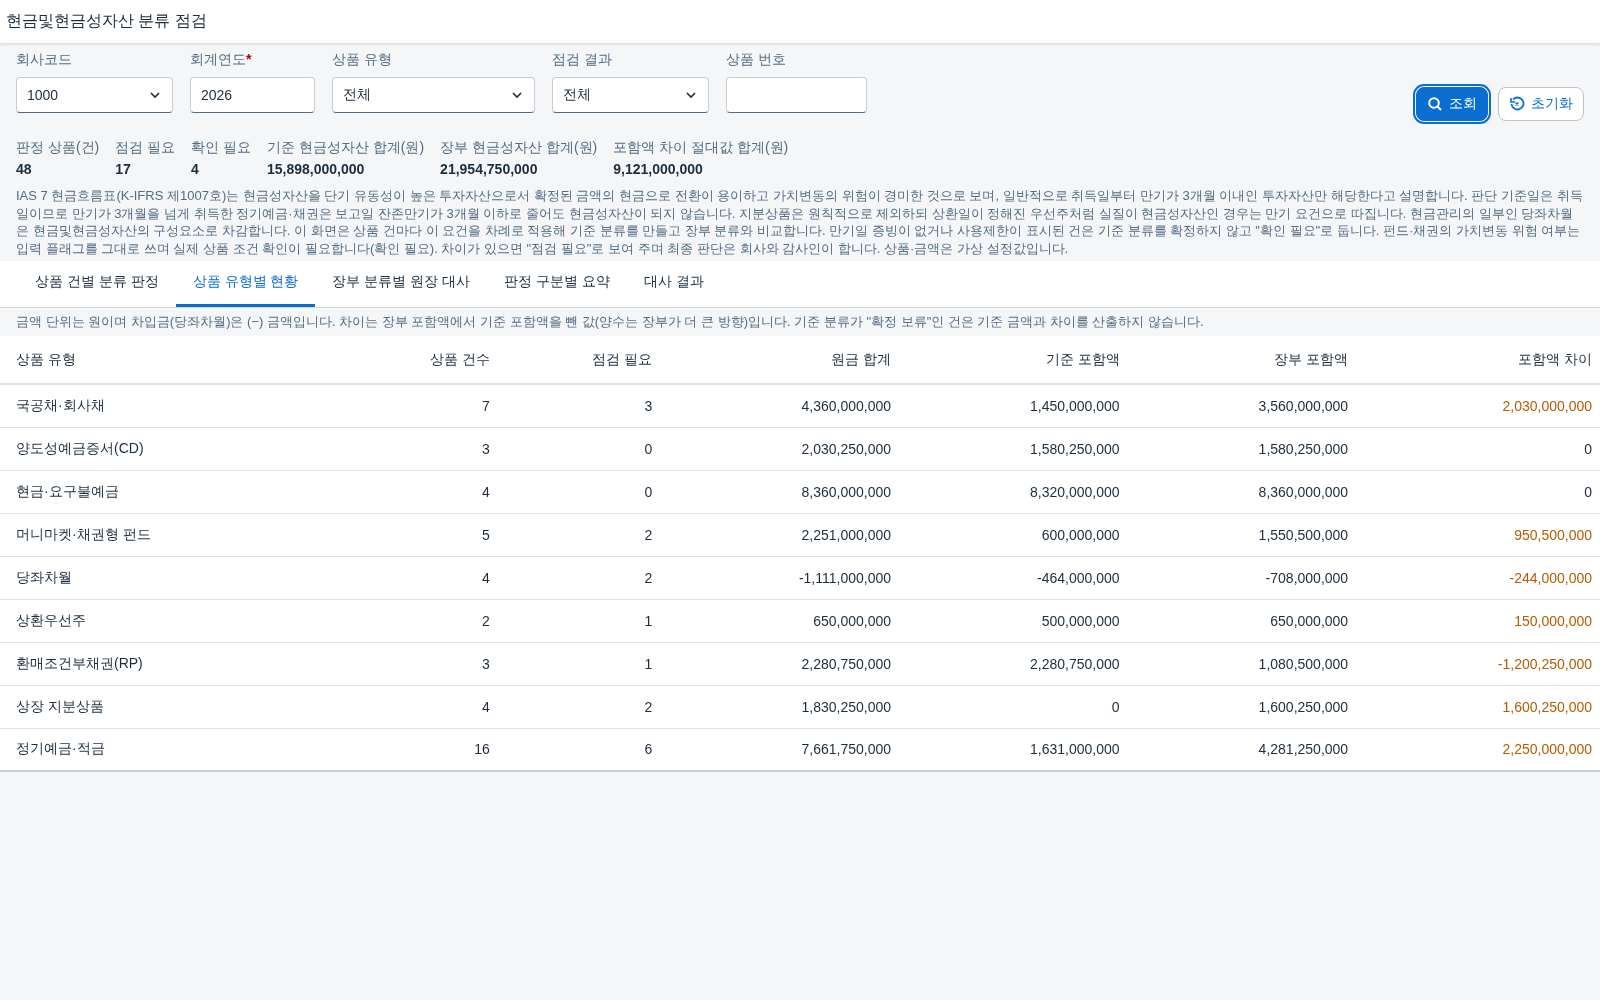 This screenshot has height=1000, width=1600. Describe the element at coordinates (44, 60) in the screenshot. I see `field-label: 회사코드` at that location.